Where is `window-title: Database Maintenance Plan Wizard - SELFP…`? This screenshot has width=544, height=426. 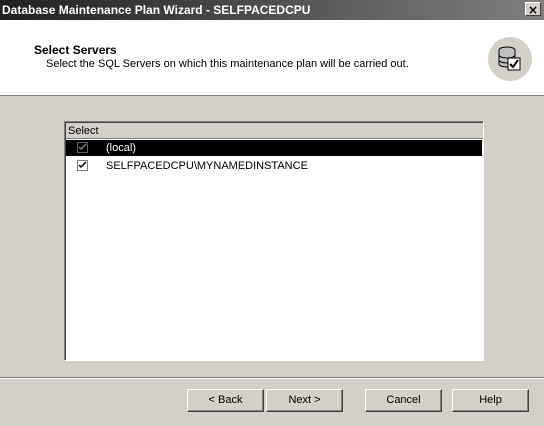 window-title: Database Maintenance Plan Wizard - SELFP… is located at coordinates (156, 10).